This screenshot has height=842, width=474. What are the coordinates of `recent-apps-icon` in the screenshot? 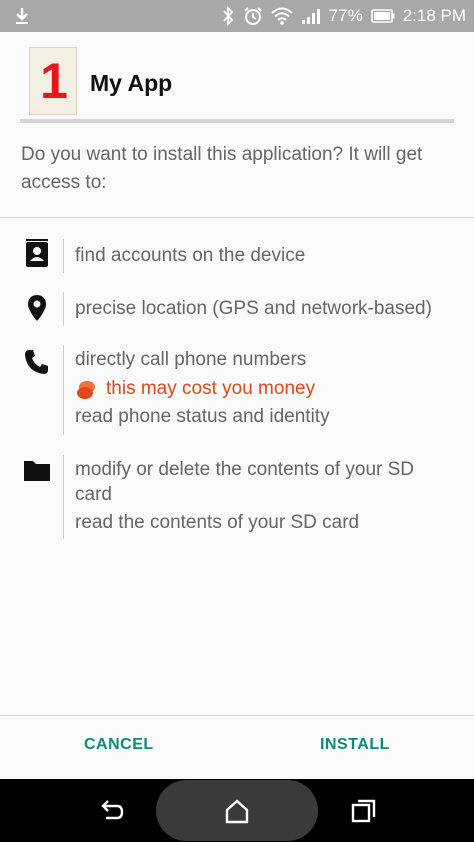 It's located at (364, 811).